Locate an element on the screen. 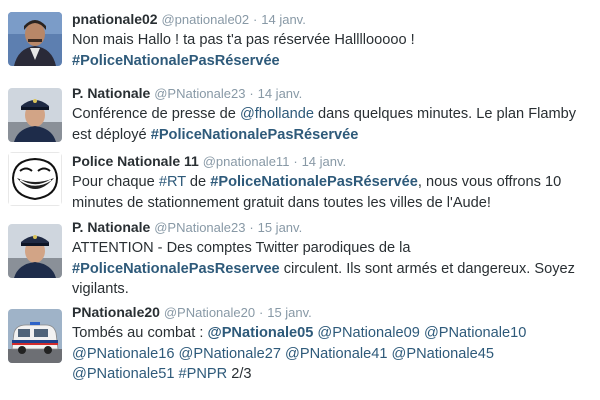  mention-link: @PNationale09 is located at coordinates (368, 333).